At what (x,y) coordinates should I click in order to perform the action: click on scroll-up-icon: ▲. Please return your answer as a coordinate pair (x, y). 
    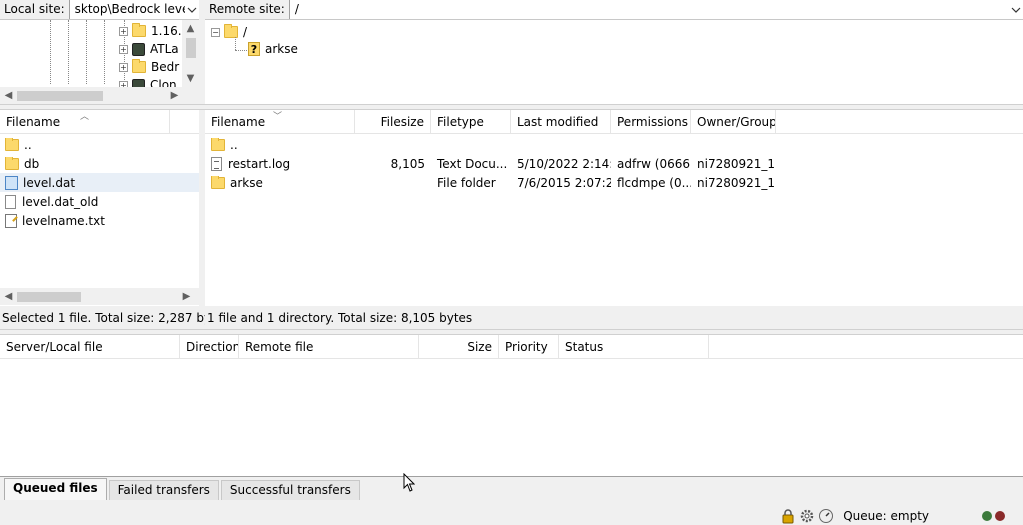
    Looking at the image, I should click on (190, 28).